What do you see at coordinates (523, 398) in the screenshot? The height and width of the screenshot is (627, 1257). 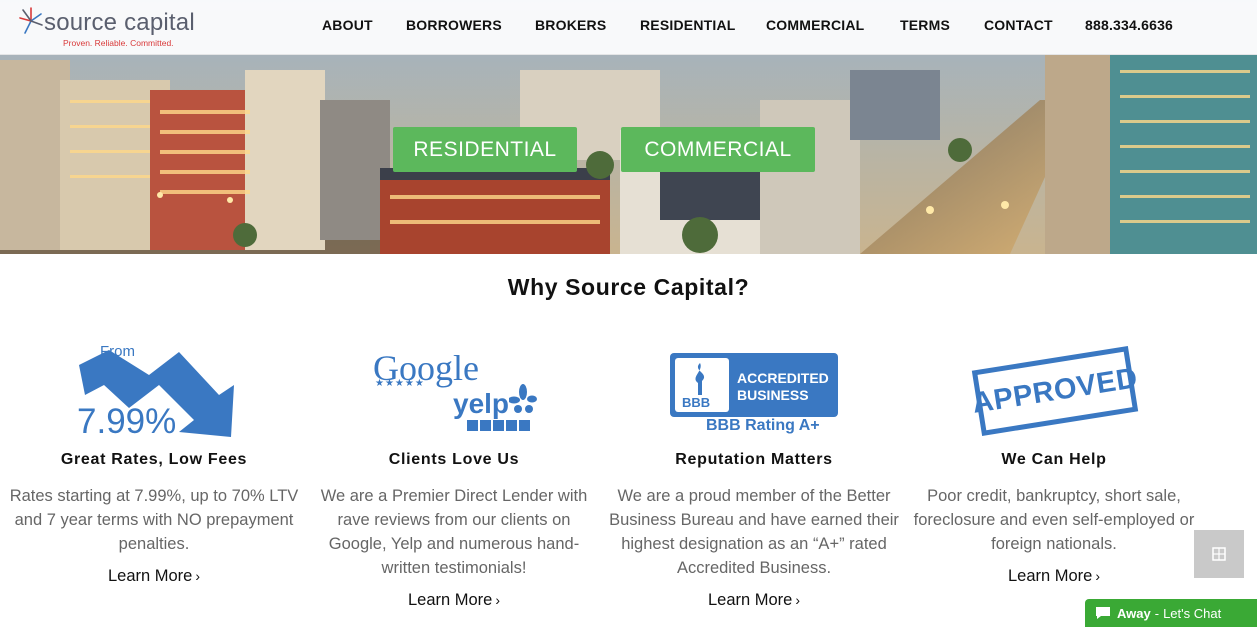 I see `yelp-burst-icon` at bounding box center [523, 398].